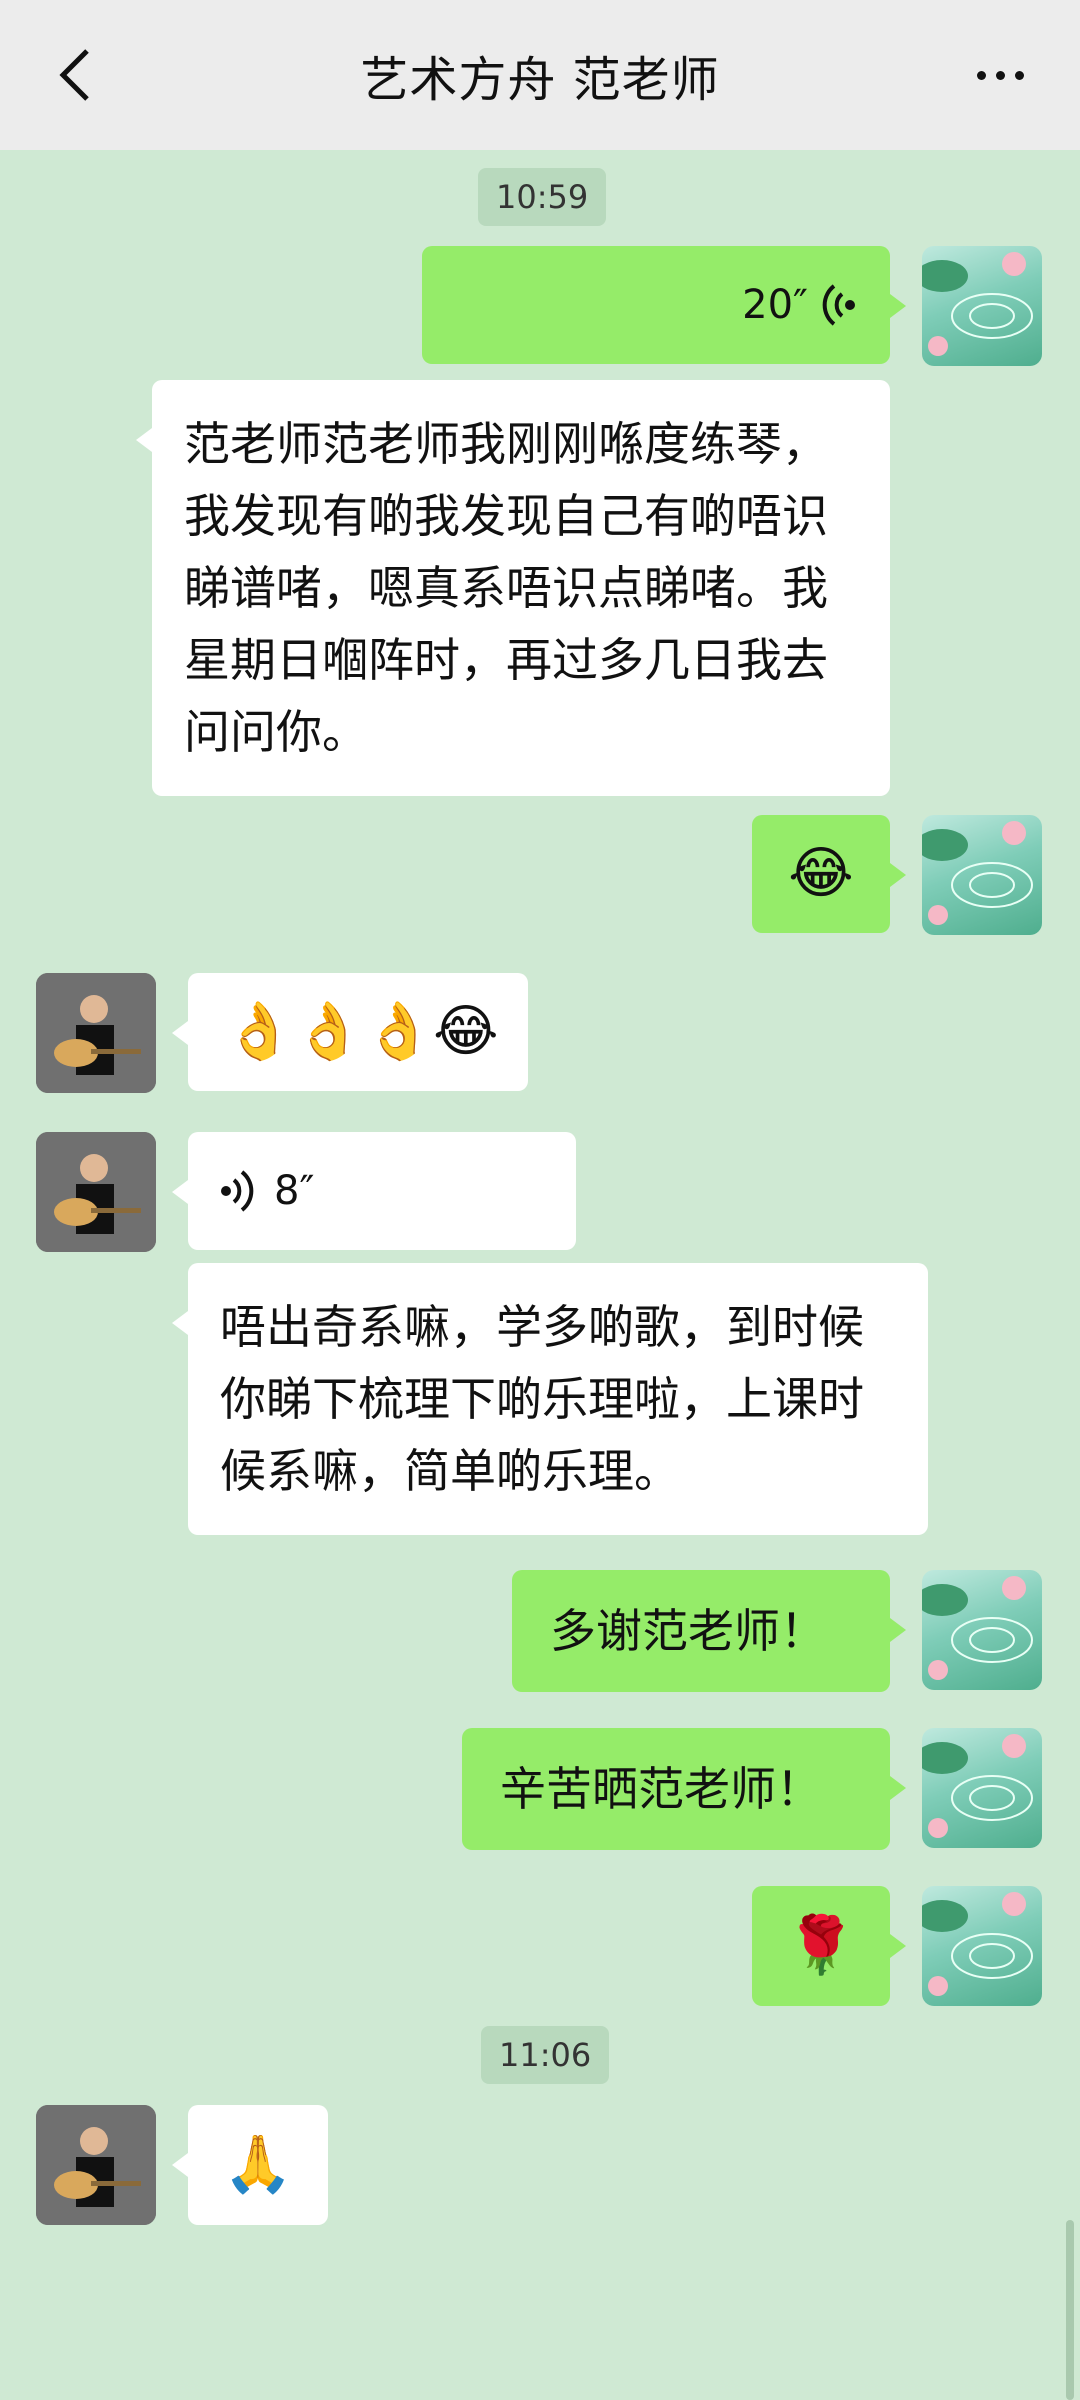  What do you see at coordinates (542, 1399) in the screenshot?
I see `message-text: 唔出奇系嘛，学多啲歌，到时候你睇下梳理下啲乐理啦，上课时候系嘛，简单啲乐理。` at bounding box center [542, 1399].